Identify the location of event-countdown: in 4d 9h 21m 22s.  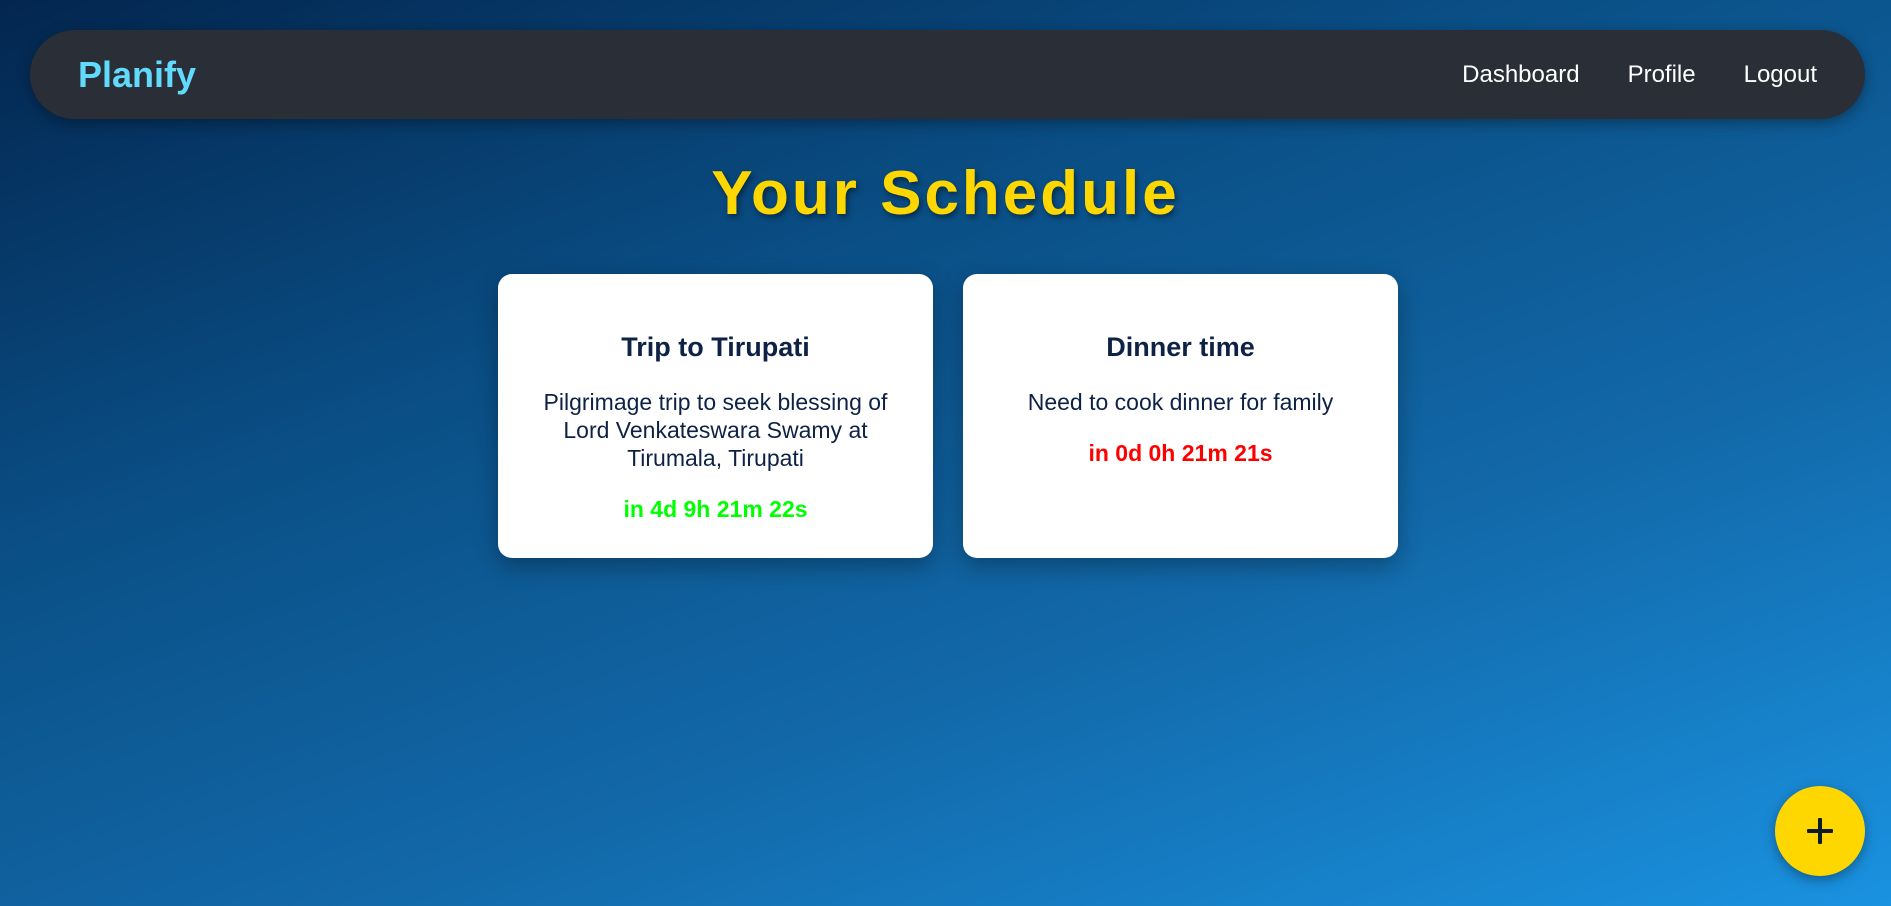
(715, 509).